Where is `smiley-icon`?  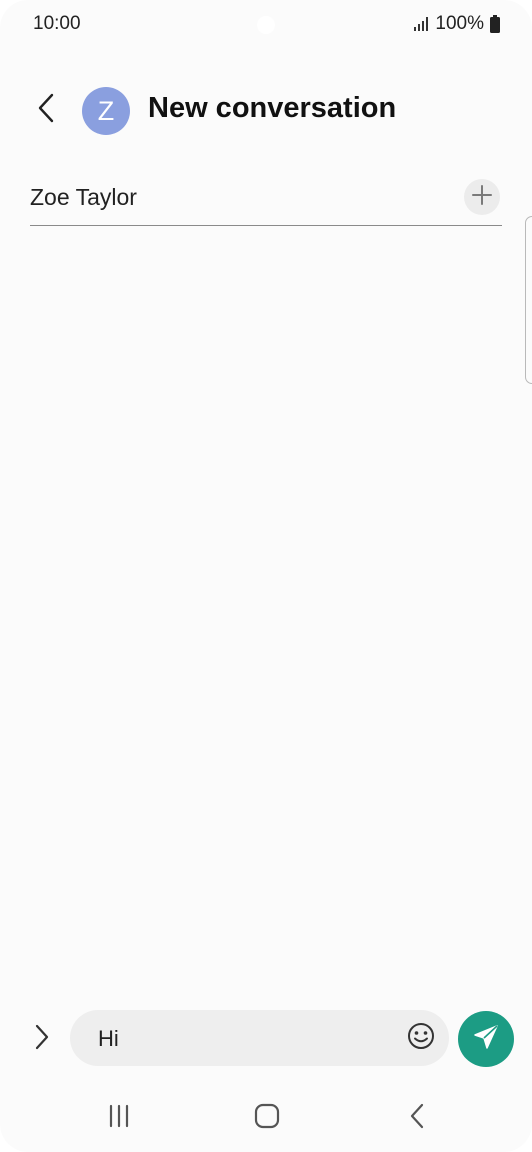 smiley-icon is located at coordinates (421, 1038).